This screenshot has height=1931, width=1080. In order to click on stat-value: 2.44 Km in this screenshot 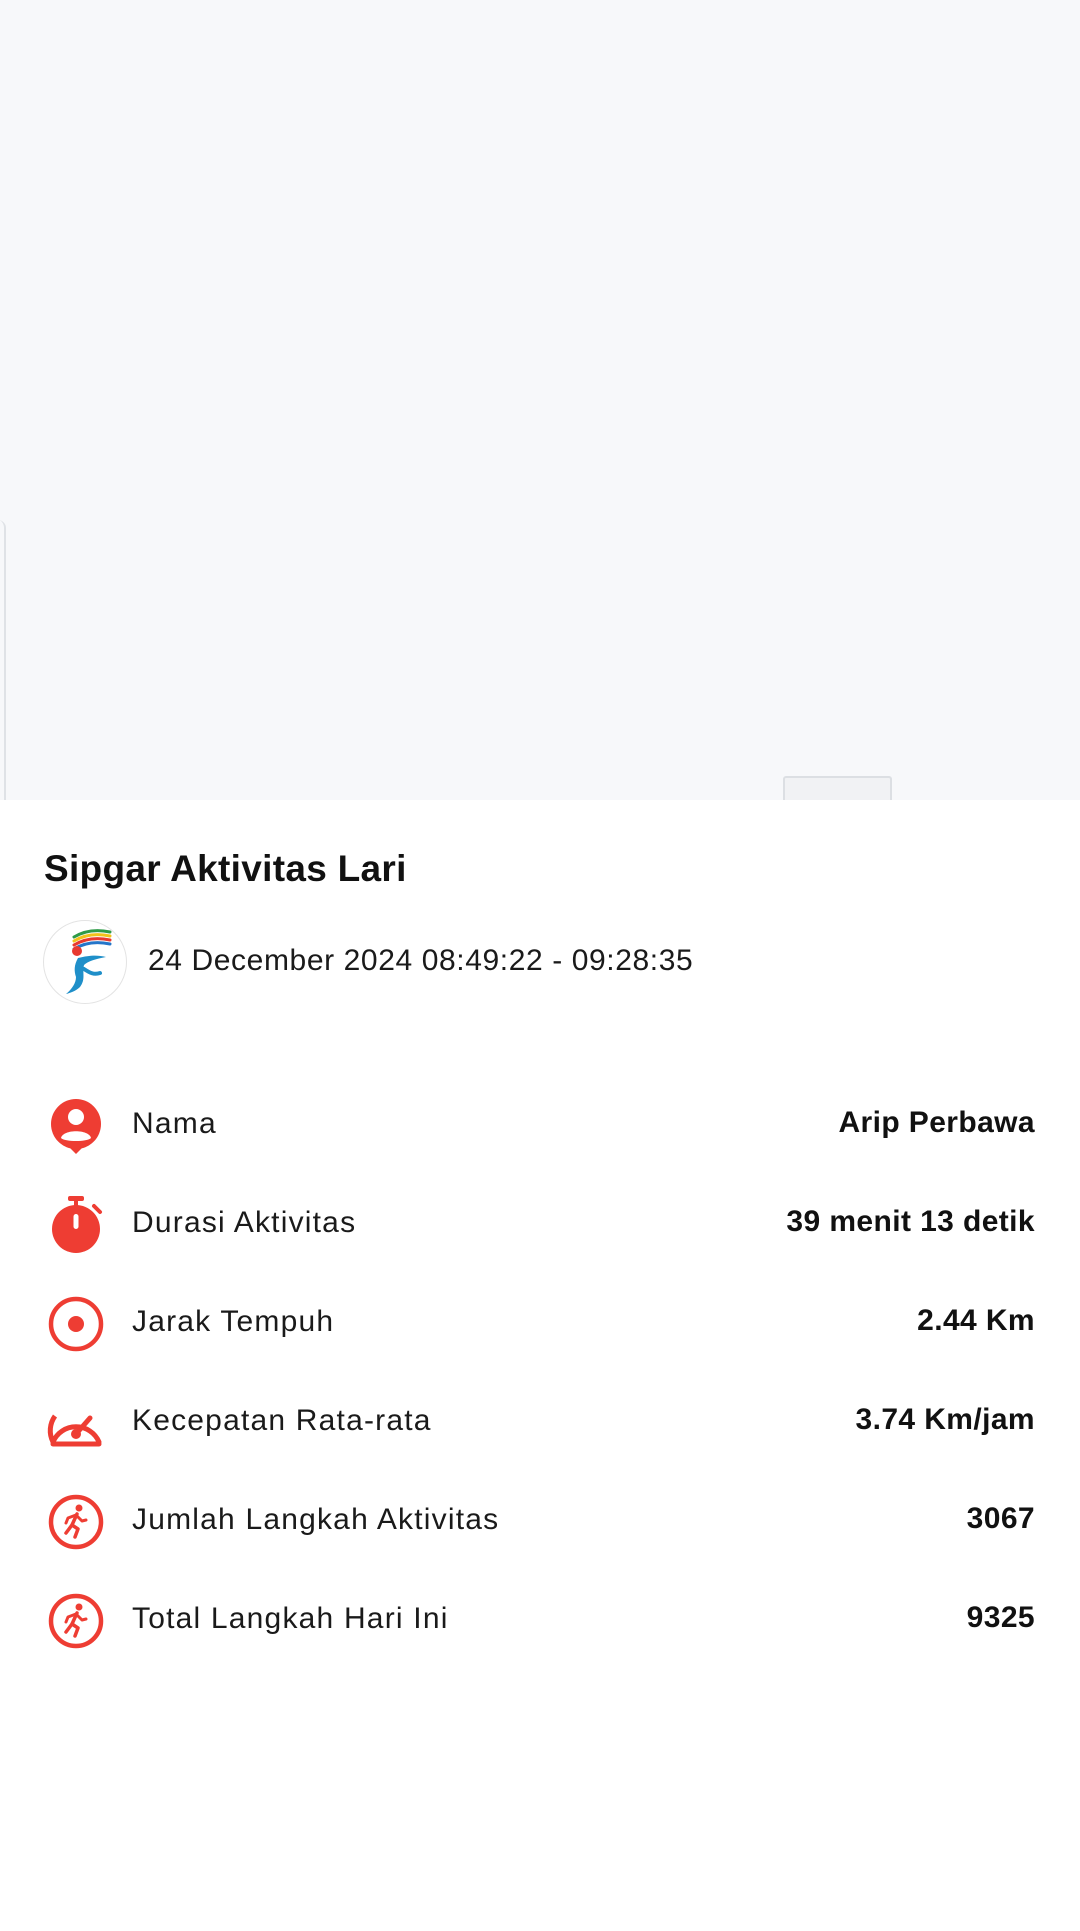, I will do `click(976, 1320)`.